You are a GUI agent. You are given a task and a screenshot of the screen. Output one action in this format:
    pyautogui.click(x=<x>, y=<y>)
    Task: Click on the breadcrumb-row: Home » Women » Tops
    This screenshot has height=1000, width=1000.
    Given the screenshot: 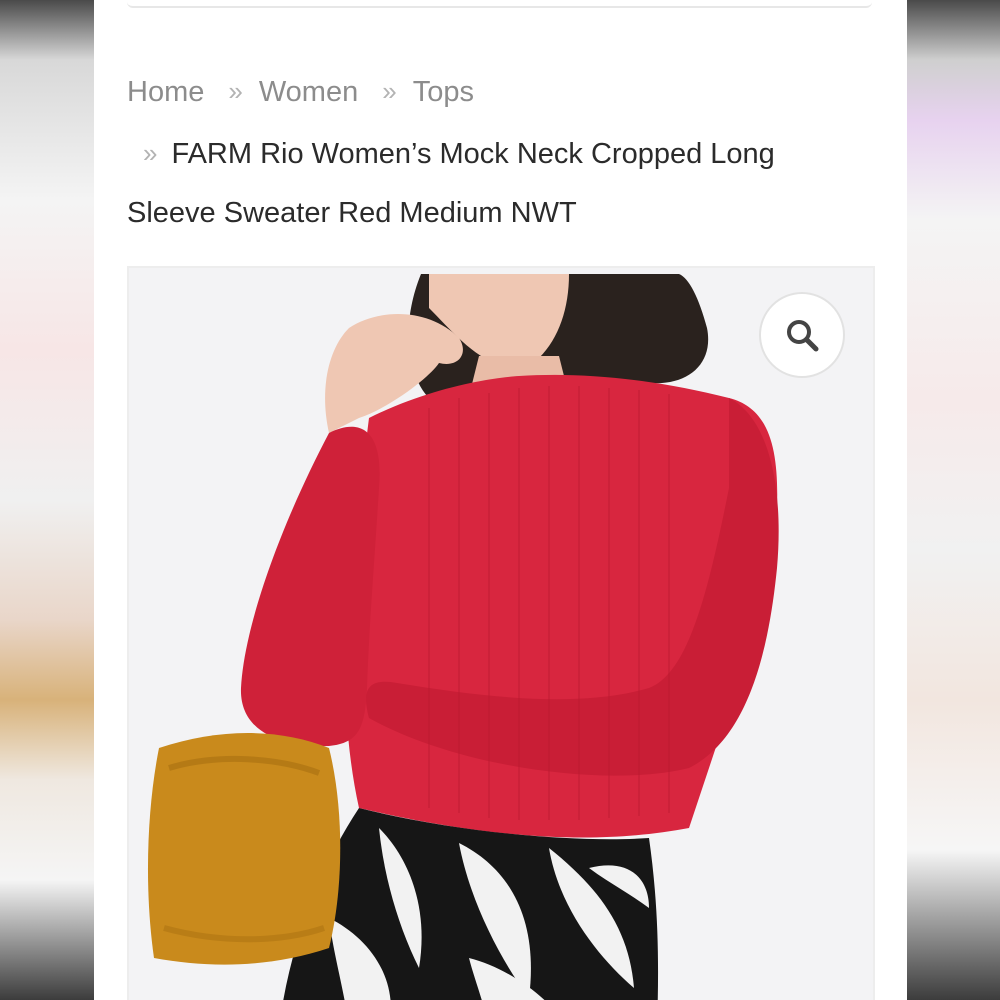 What is the action you would take?
    pyautogui.click(x=487, y=92)
    